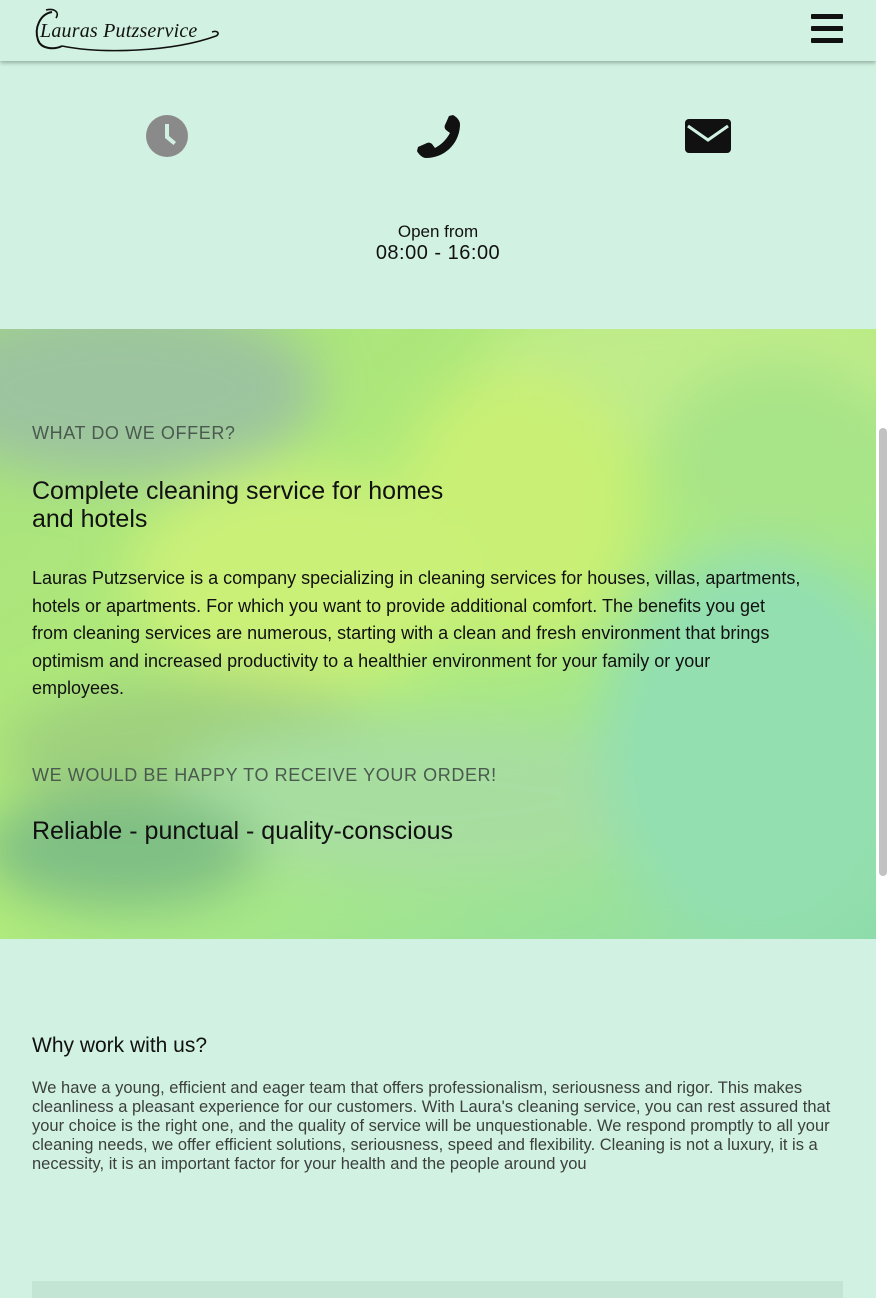  What do you see at coordinates (264, 775) in the screenshot?
I see `order-eyebrow: WE WOULD BE HAPPY TO RECEIVE YOUR ORDER!` at bounding box center [264, 775].